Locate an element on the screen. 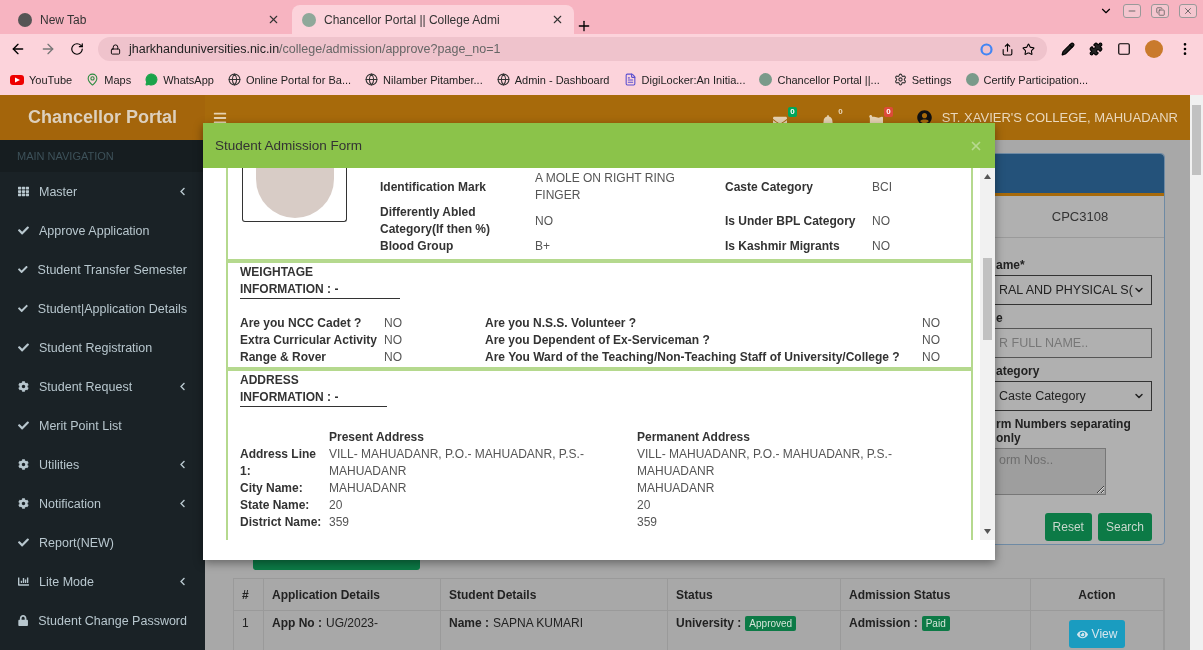  field-label: District Name: is located at coordinates (281, 522).